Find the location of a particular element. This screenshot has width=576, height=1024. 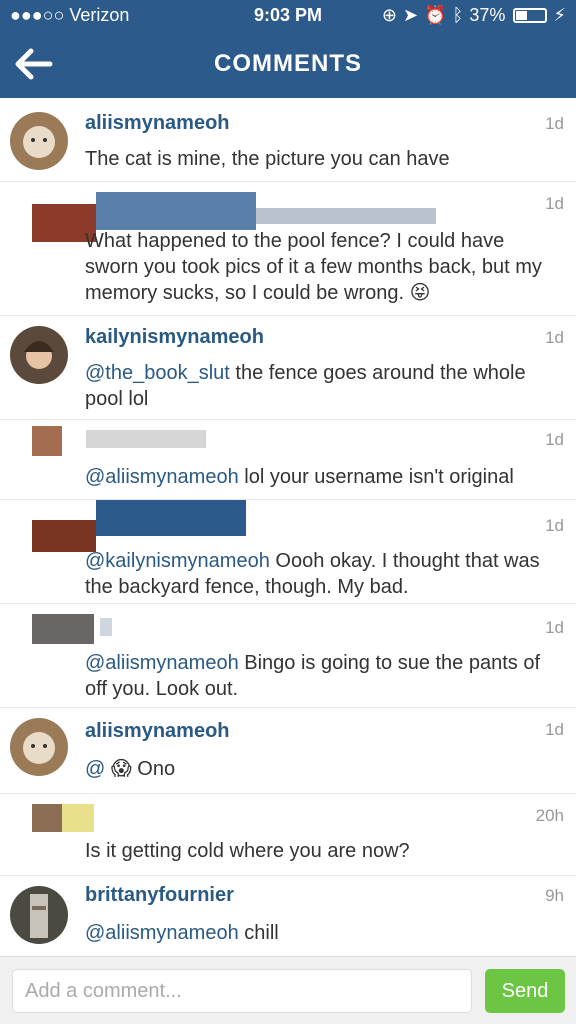

mention-link: @ is located at coordinates (95, 769).